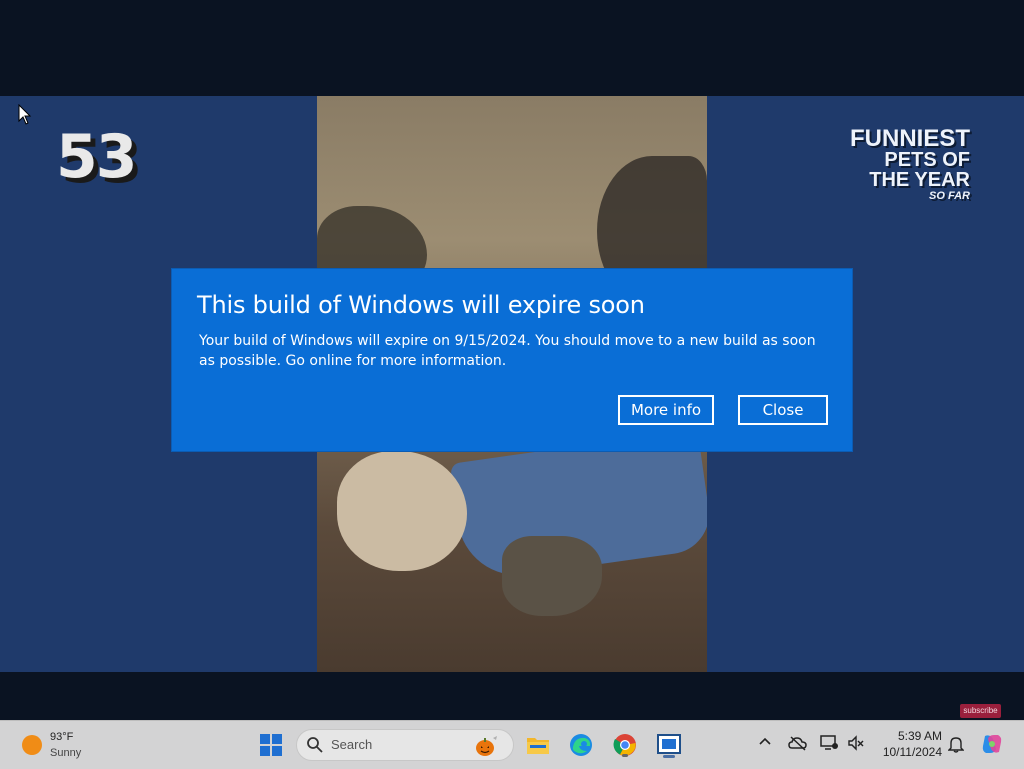 This screenshot has width=1024, height=769. What do you see at coordinates (625, 745) in the screenshot?
I see `chrome-button` at bounding box center [625, 745].